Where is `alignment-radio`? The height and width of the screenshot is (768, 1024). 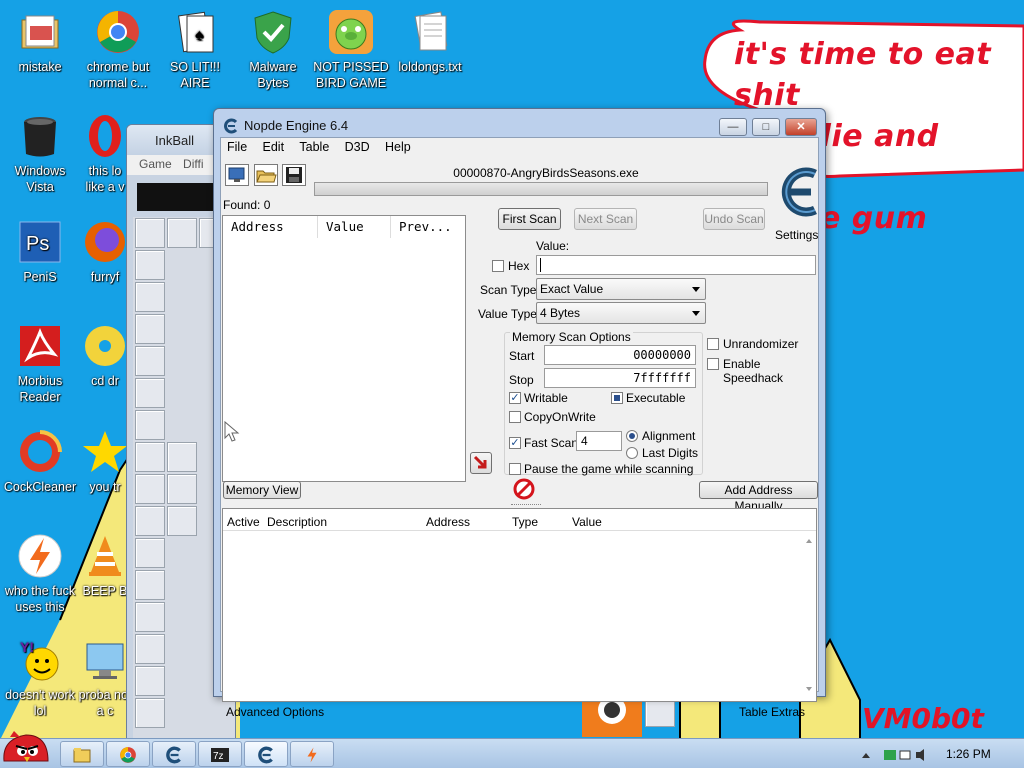 alignment-radio is located at coordinates (632, 436).